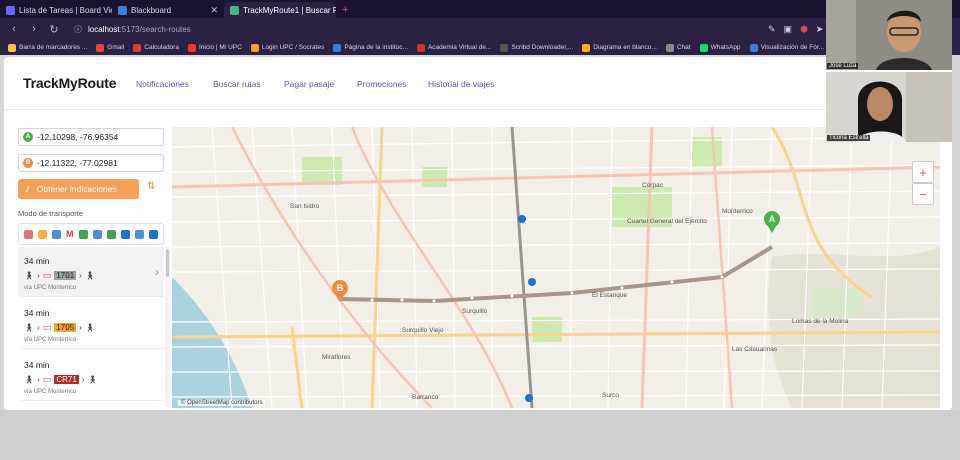 The width and height of the screenshot is (960, 460). Describe the element at coordinates (923, 172) in the screenshot. I see `zoom-in-button: +` at that location.